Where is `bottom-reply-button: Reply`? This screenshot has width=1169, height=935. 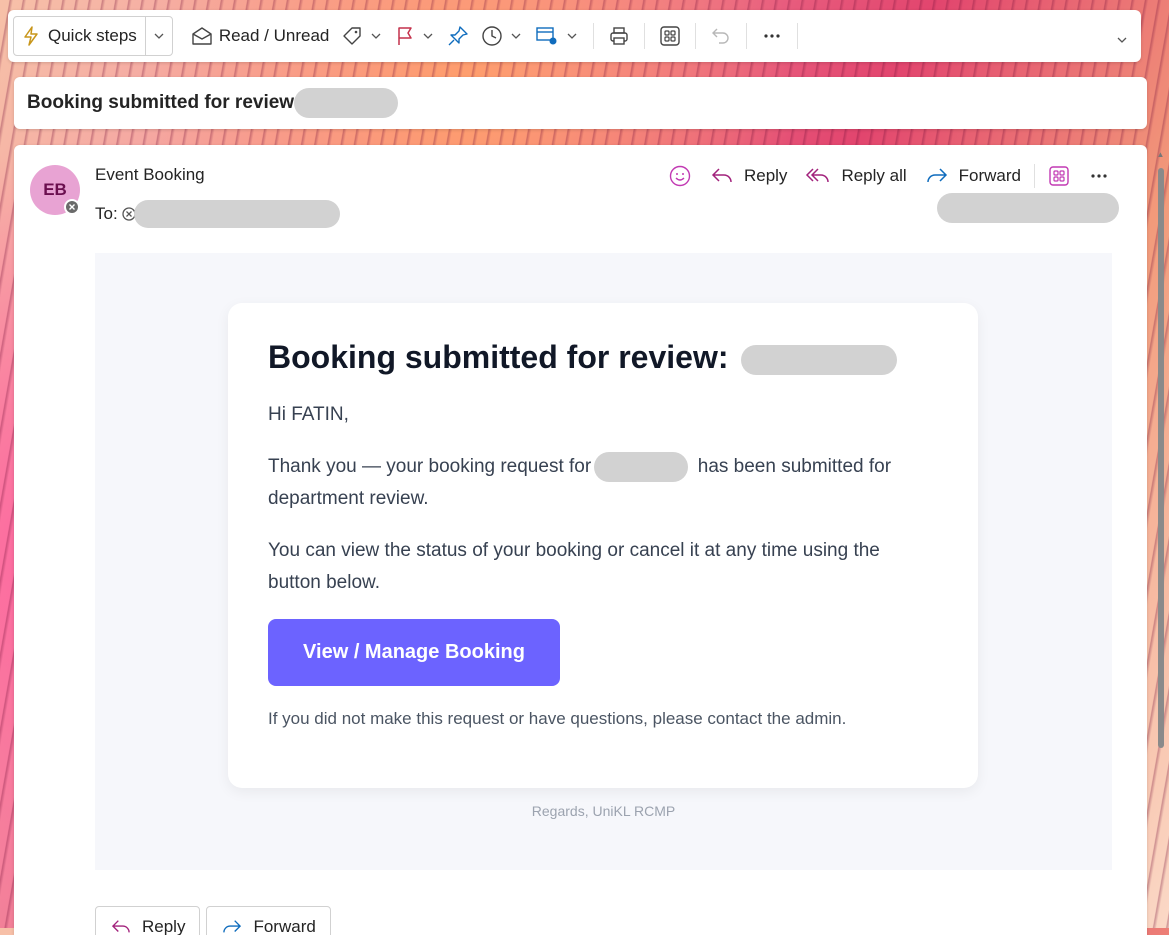
bottom-reply-button: Reply is located at coordinates (148, 920).